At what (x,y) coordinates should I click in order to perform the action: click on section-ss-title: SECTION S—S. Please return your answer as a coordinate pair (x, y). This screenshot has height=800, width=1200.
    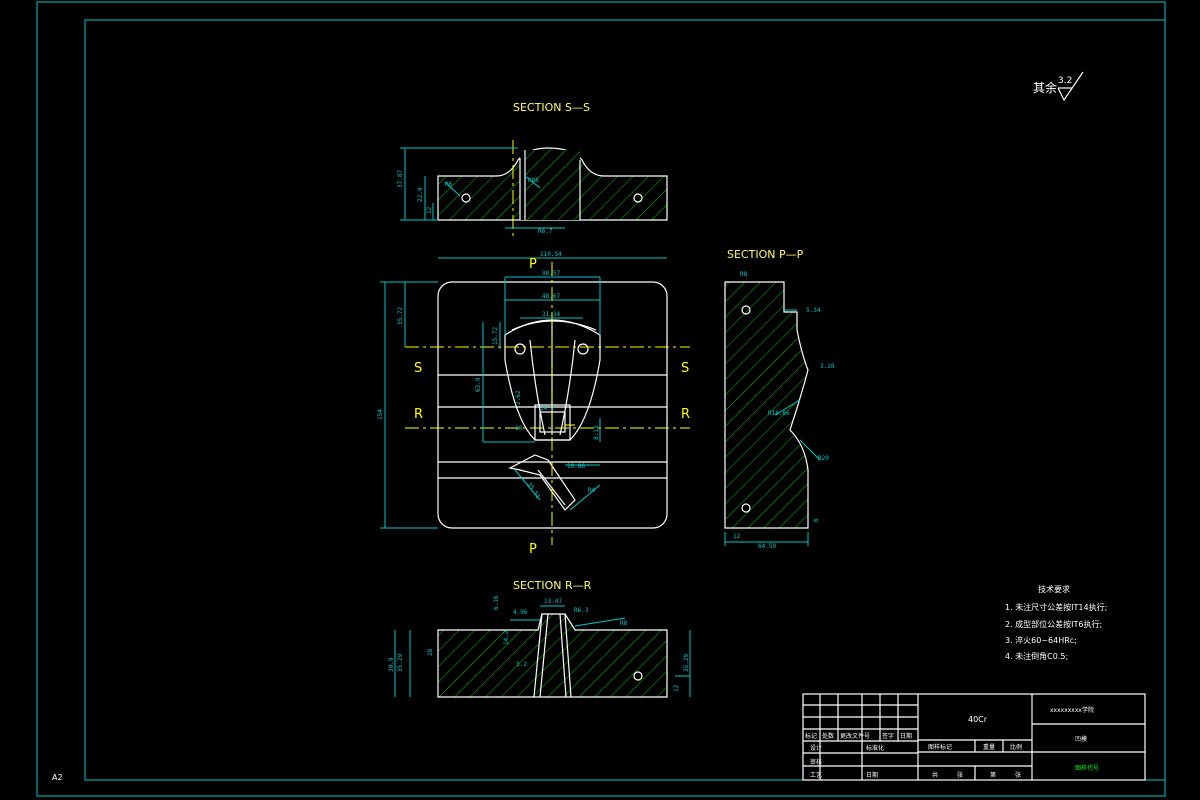
    Looking at the image, I should click on (551, 107).